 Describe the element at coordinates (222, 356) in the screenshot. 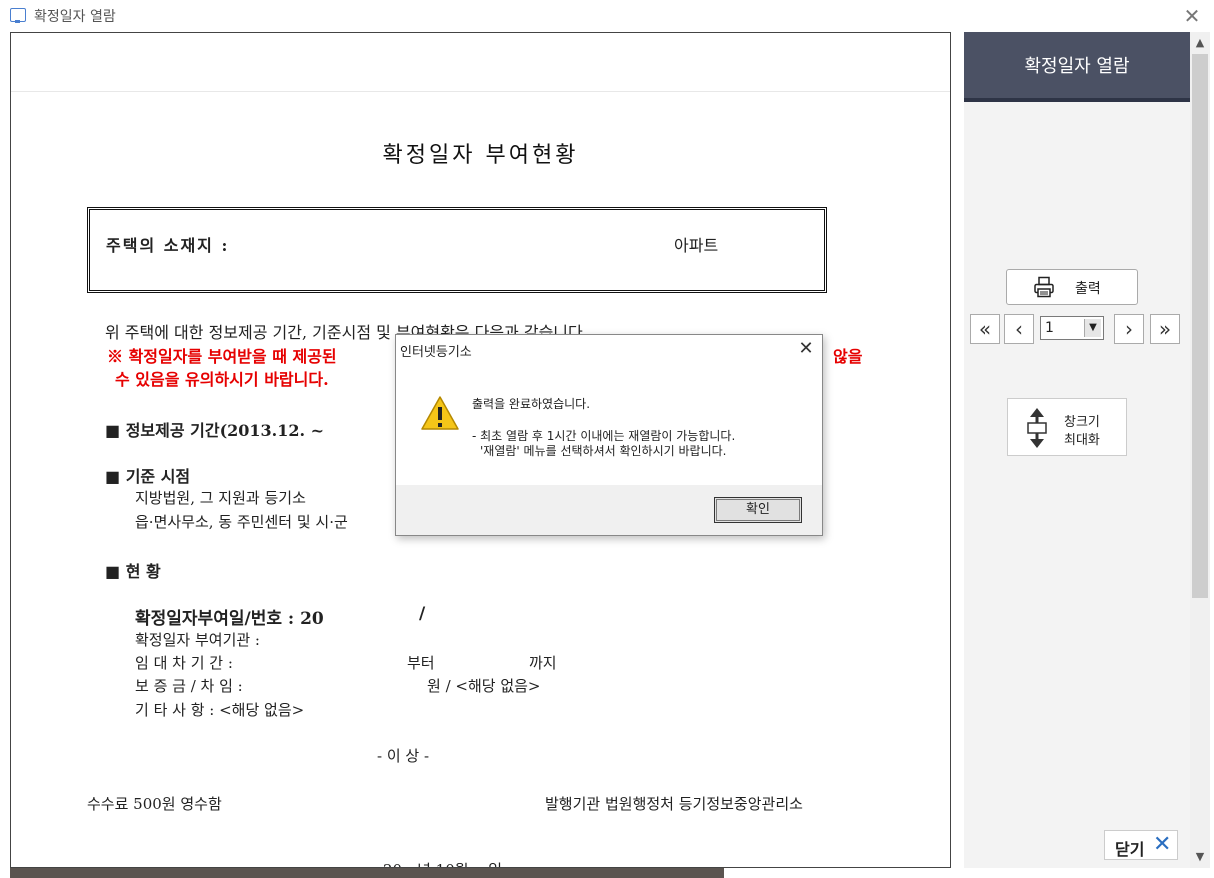

I see `warning-line-1: ※ 확정일자를 부여받을 때 제공된` at that location.